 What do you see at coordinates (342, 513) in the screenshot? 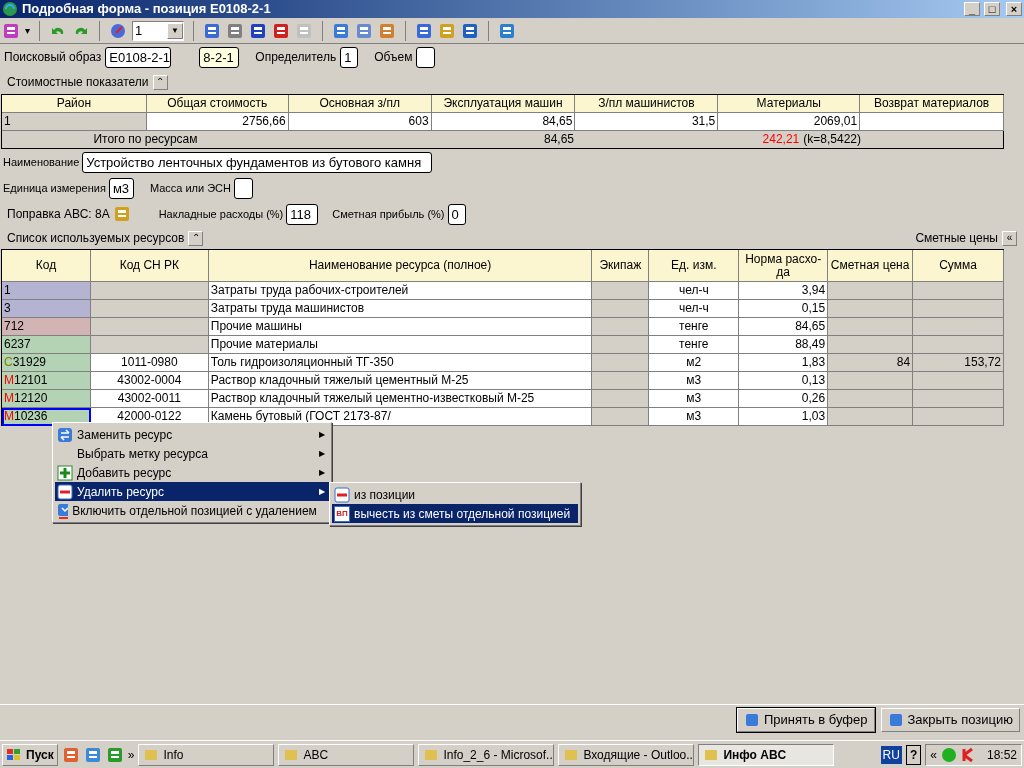
I see `position-badge-icon: ВП` at bounding box center [342, 513].